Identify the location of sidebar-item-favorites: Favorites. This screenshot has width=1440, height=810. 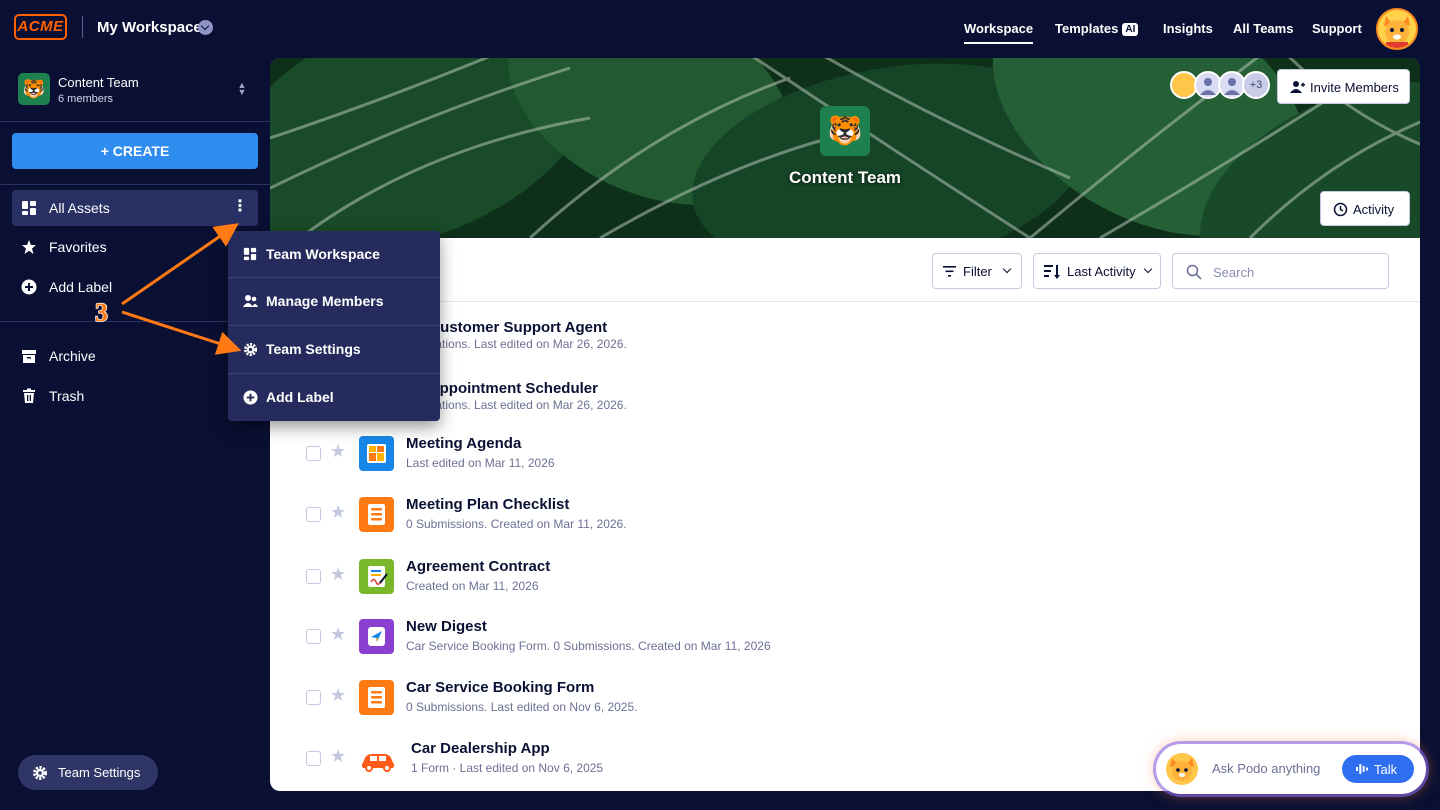
(135, 247).